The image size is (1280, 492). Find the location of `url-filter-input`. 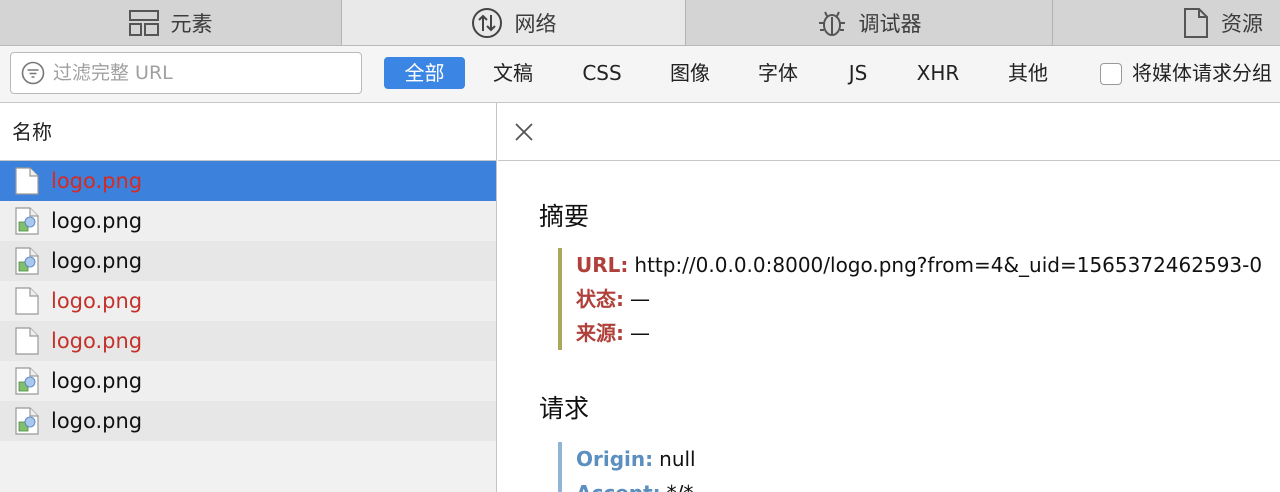

url-filter-input is located at coordinates (198, 73).